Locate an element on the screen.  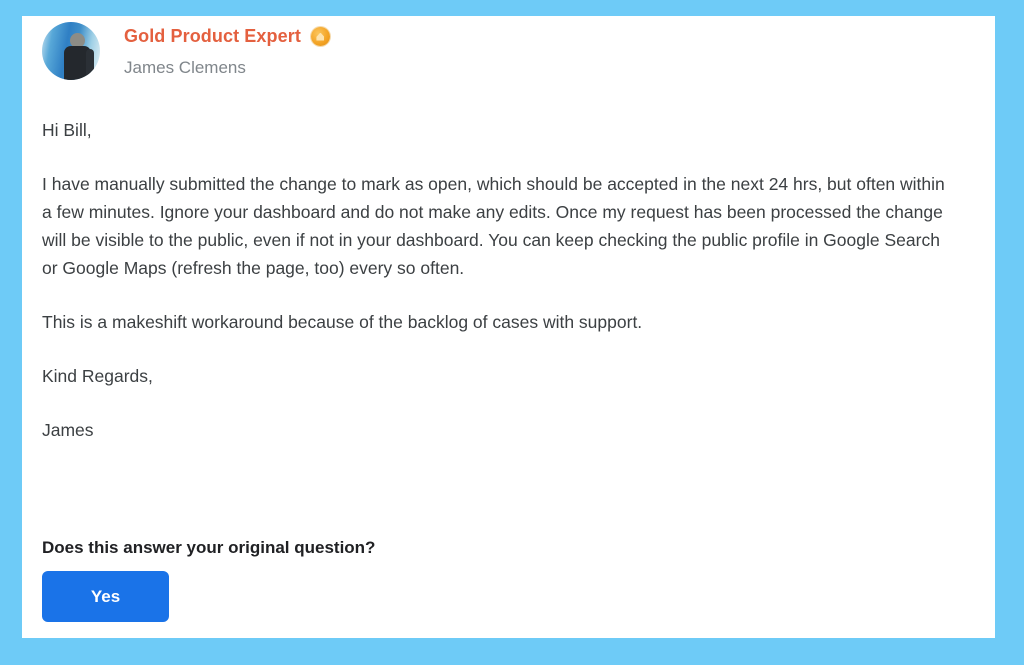
author-name-label: James Clemens is located at coordinates (185, 67).